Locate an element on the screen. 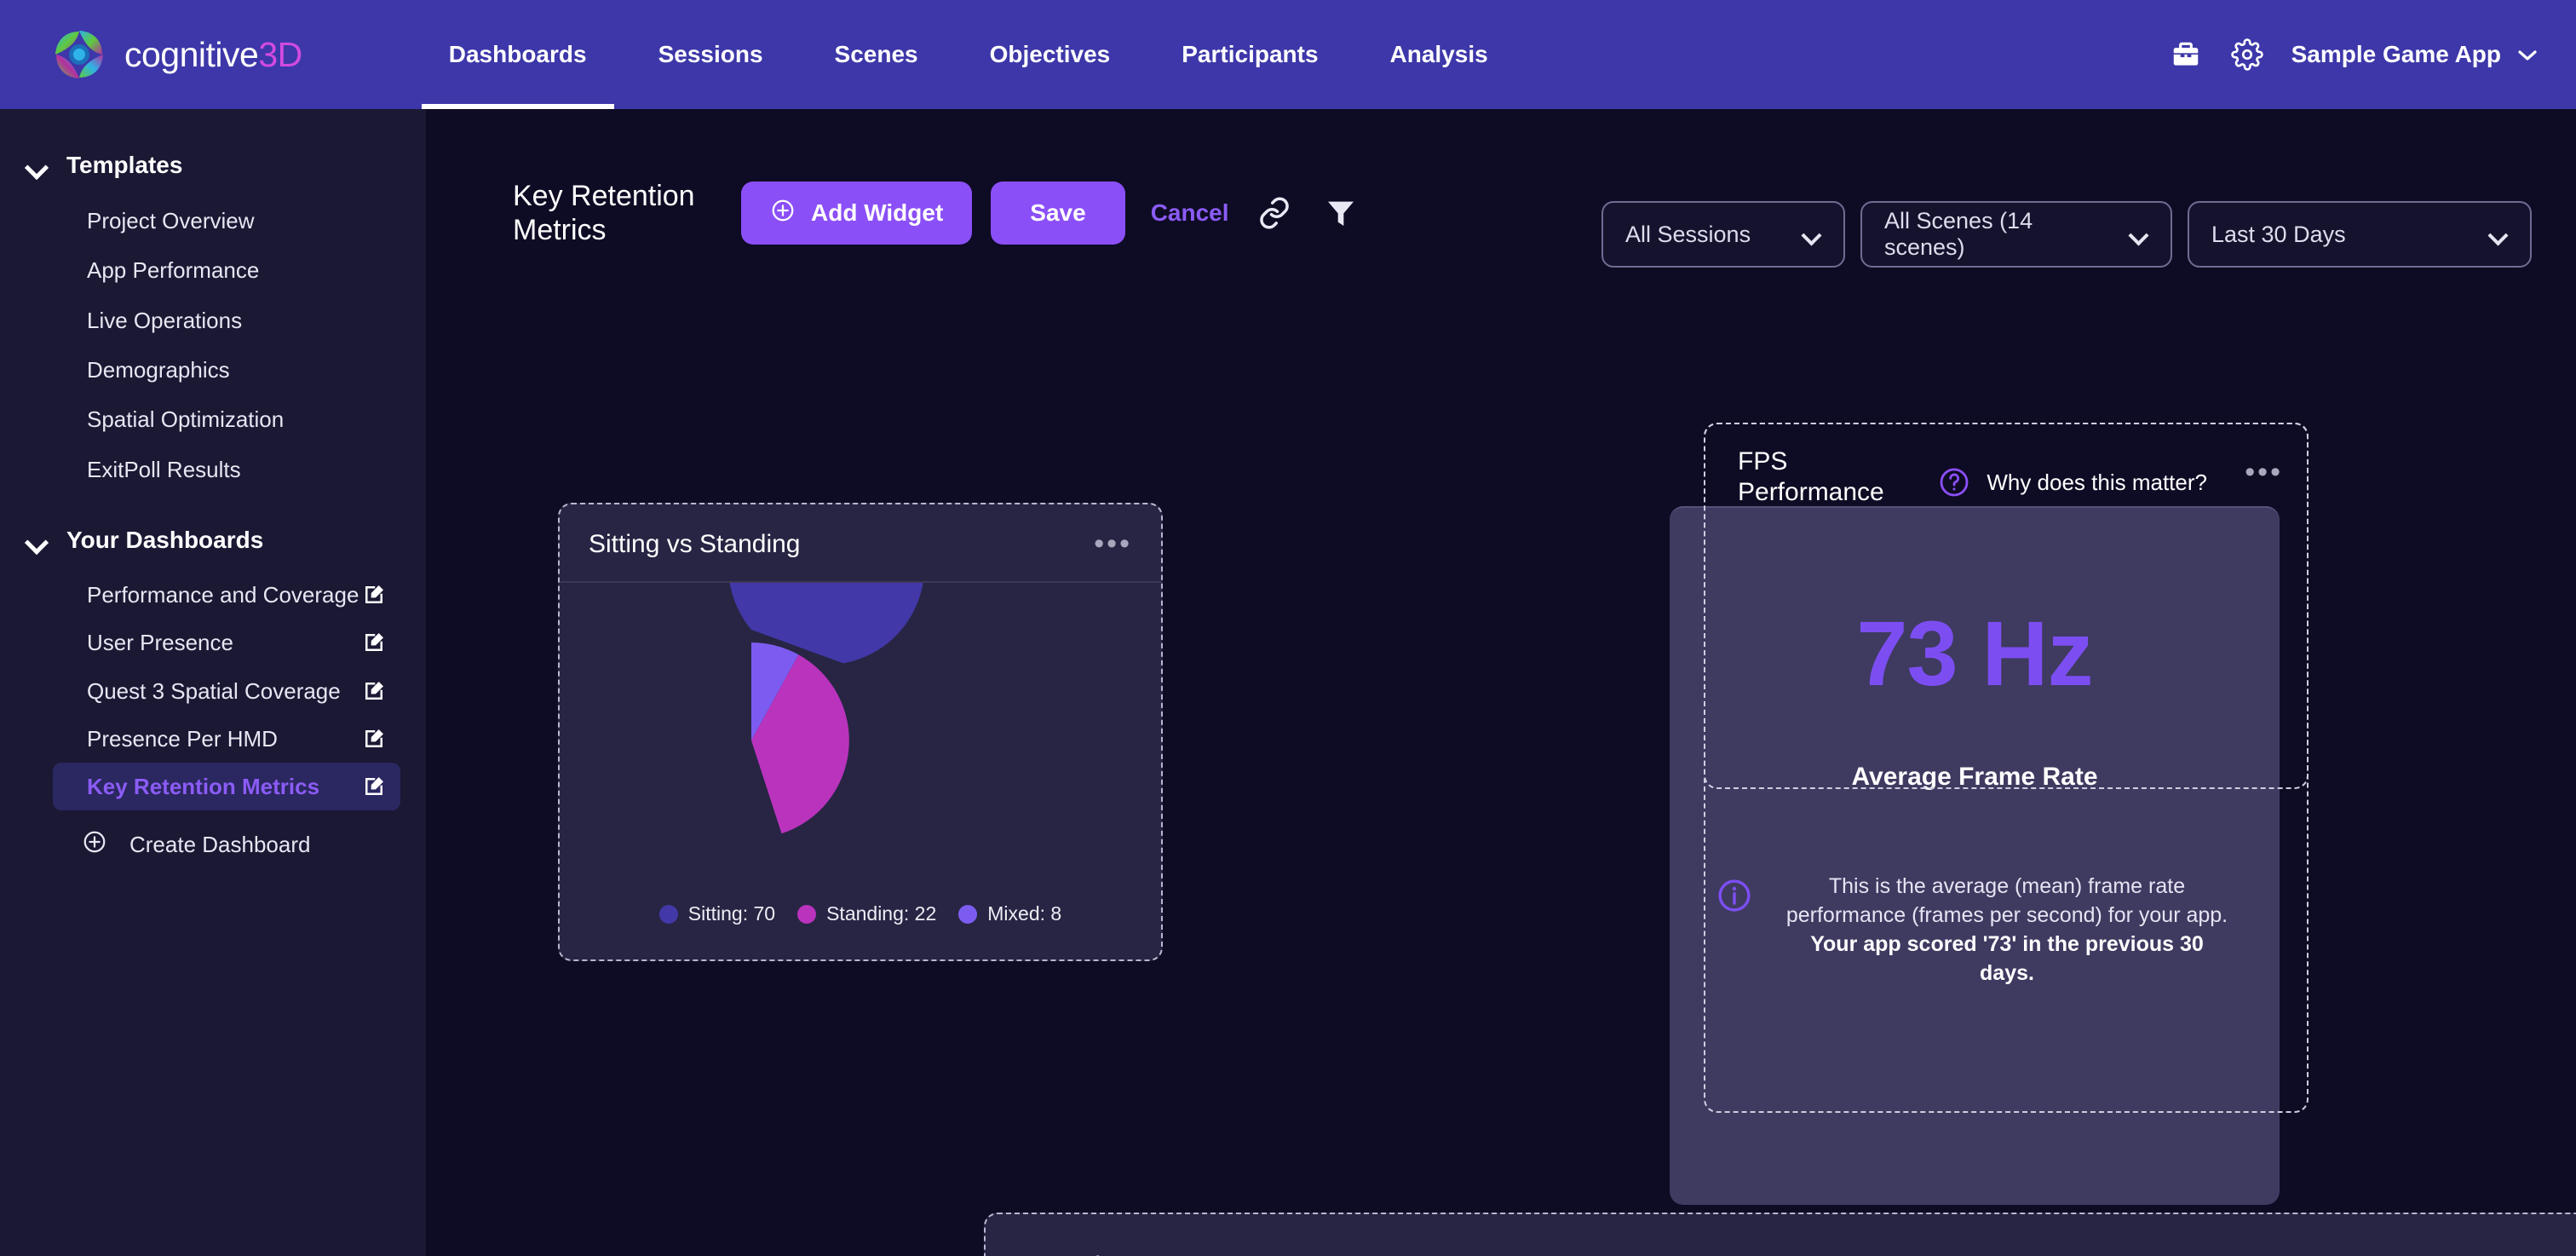 The image size is (2576, 1256). sidebar-item-quest-3-spatial-coverage: Quest 3 Spatial Coverage is located at coordinates (227, 691).